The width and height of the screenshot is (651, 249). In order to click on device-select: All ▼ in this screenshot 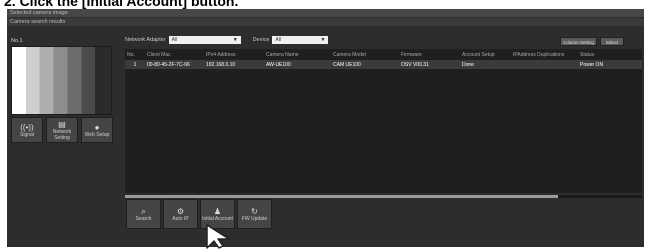, I will do `click(300, 40)`.